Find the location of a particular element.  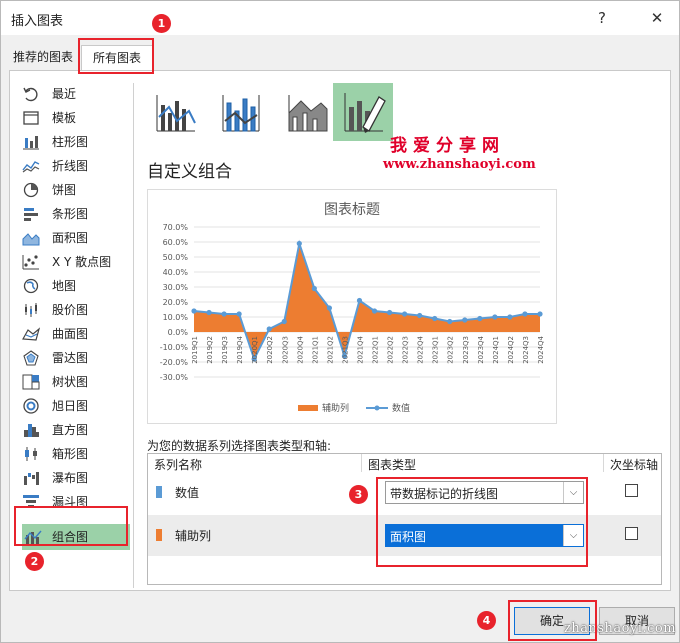

sidebar-item-surface: 曲面图 is located at coordinates (76, 334).